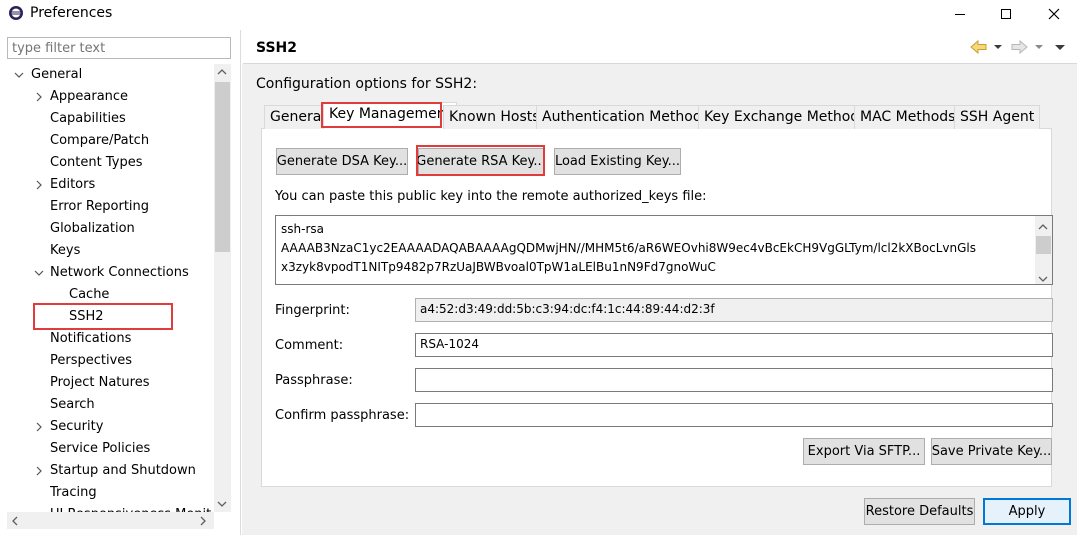 Image resolution: width=1077 pixels, height=535 pixels. Describe the element at coordinates (919, 511) in the screenshot. I see `restore-defaults-button: Restore Defaults` at that location.